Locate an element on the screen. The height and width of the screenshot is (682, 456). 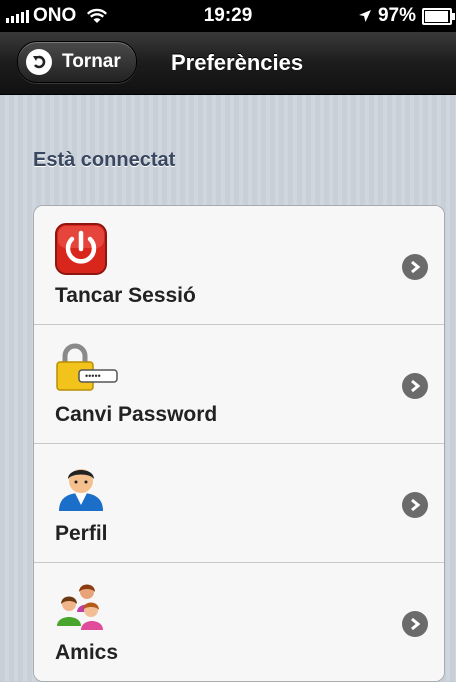
back-arrow-icon is located at coordinates (39, 62).